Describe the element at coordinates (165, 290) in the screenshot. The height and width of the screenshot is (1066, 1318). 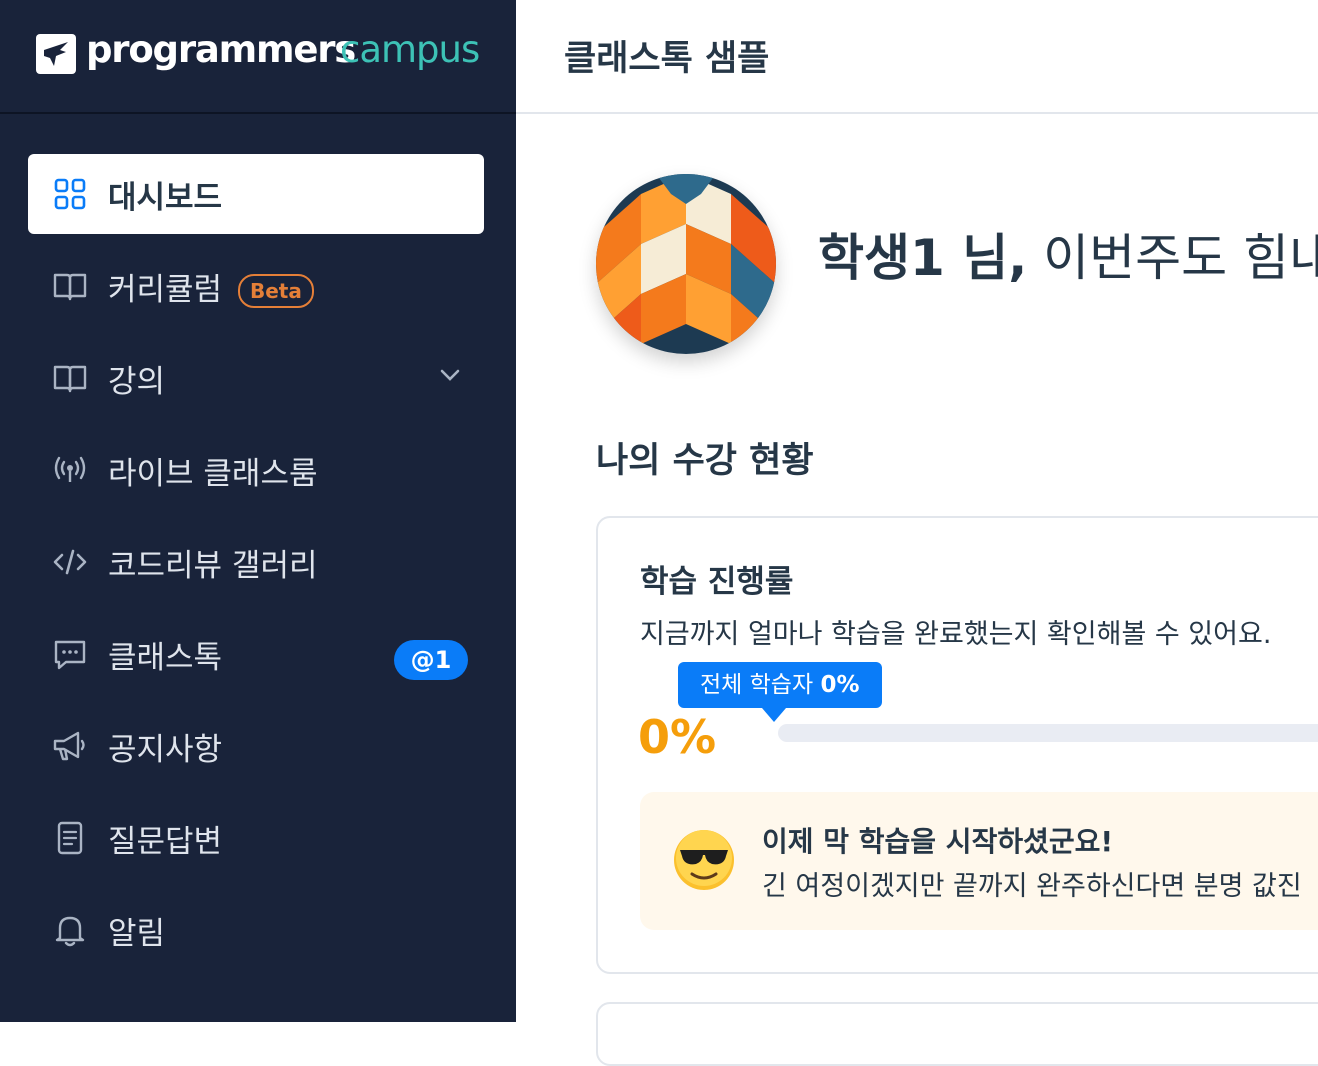
I see `sidebar-item-label: 커리큘럼` at that location.